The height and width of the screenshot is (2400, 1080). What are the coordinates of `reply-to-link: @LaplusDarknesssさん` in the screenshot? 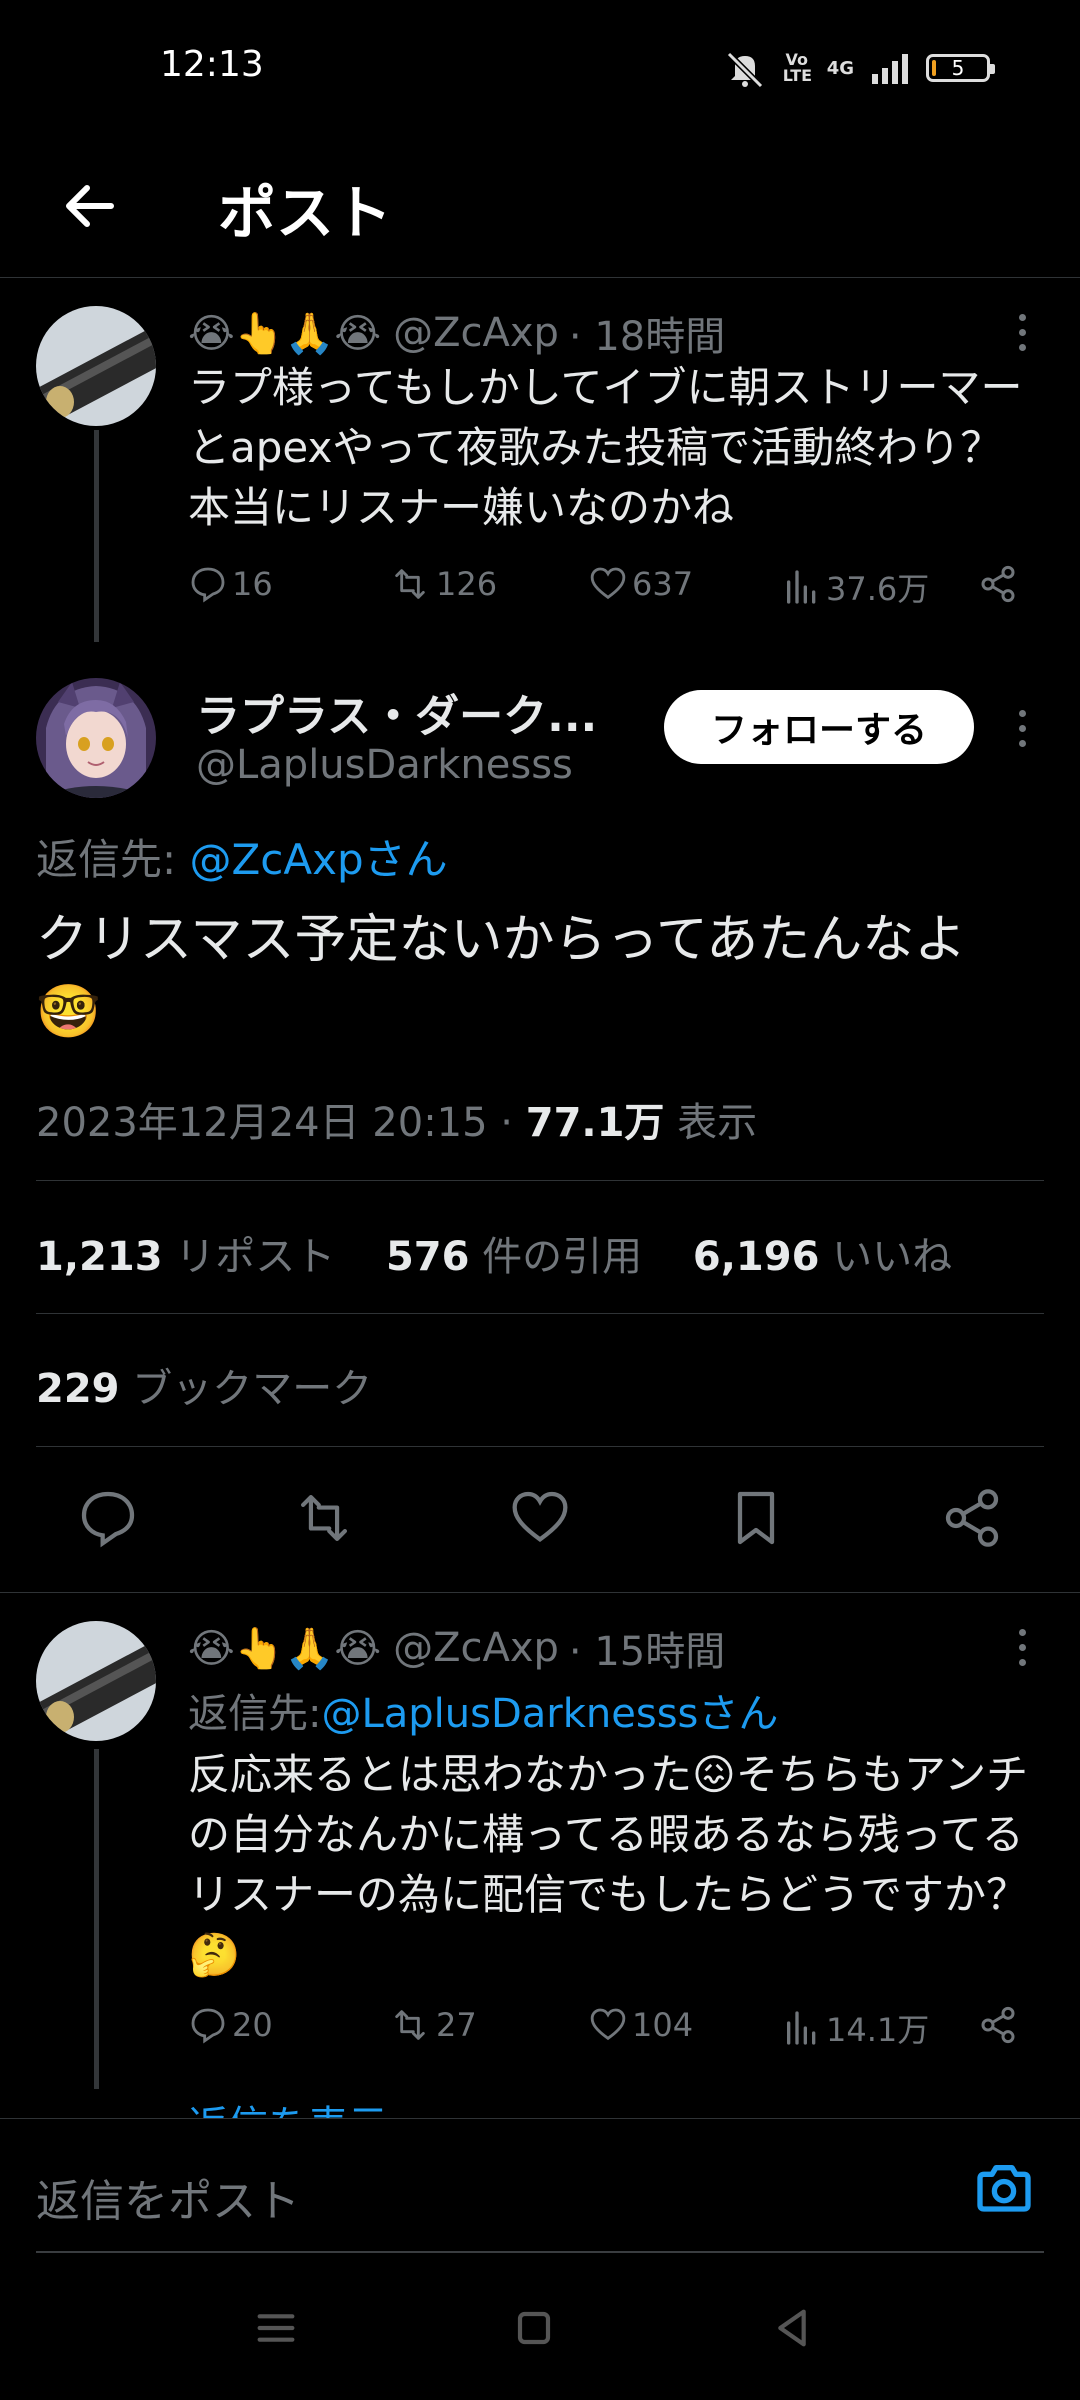 It's located at (549, 1710).